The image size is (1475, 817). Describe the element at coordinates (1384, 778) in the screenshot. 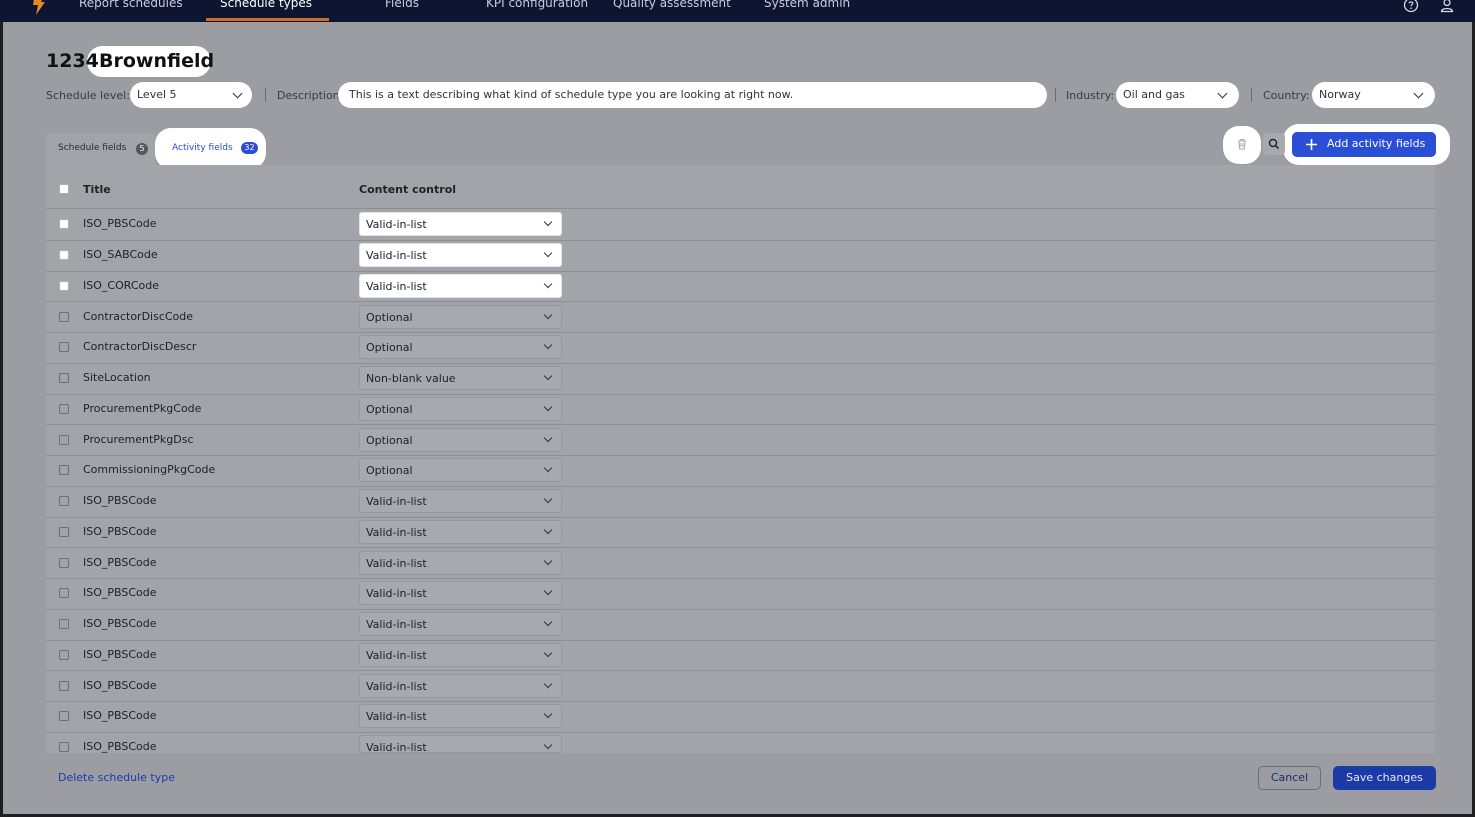

I see `save-changes-button: Save changes` at that location.